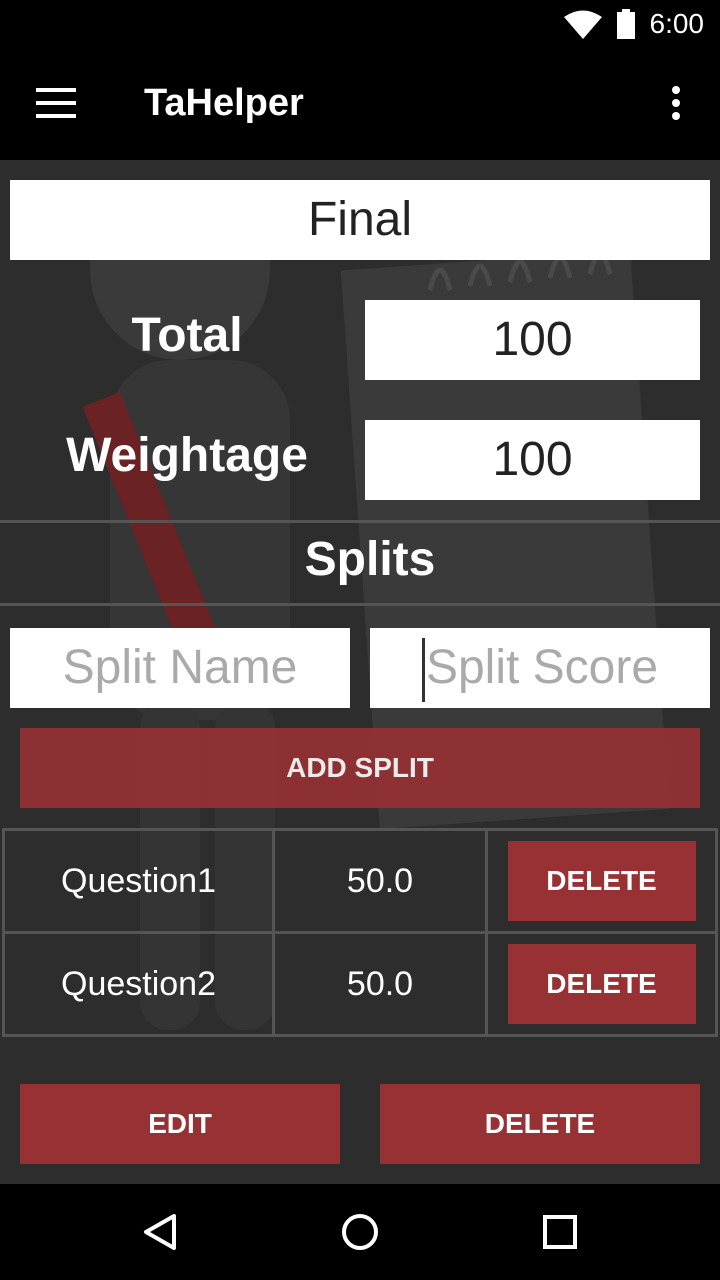 This screenshot has width=720, height=1280. What do you see at coordinates (560, 1232) in the screenshot?
I see `recents-icon` at bounding box center [560, 1232].